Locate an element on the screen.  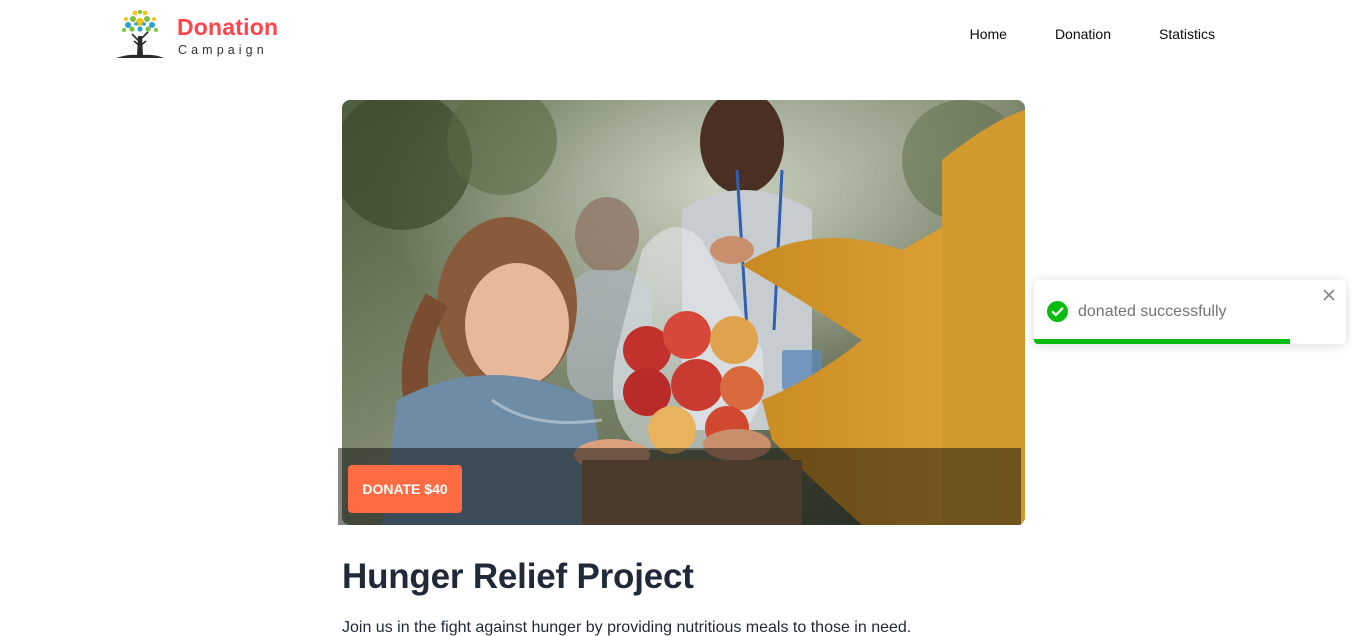
main-nav: Home Donation Statistics is located at coordinates (1092, 34).